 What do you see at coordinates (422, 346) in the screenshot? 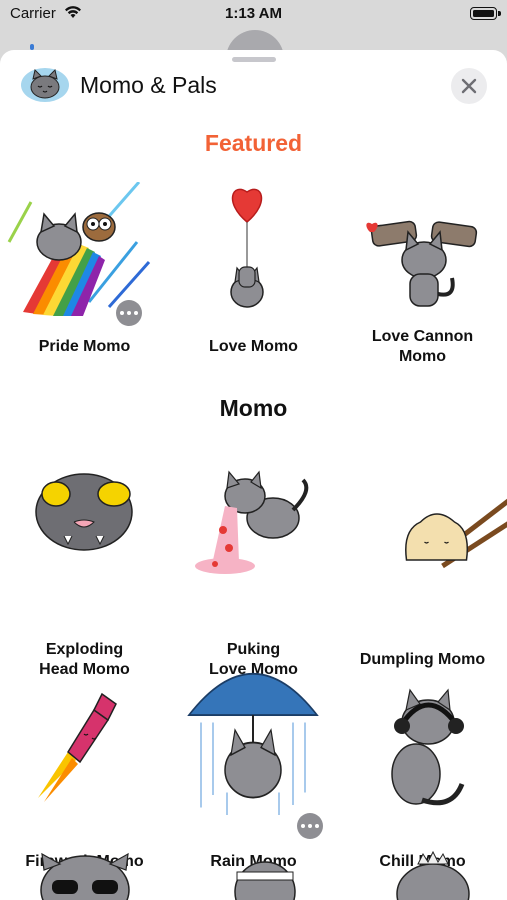
I see `sticker-name: Love Cannon Momo` at bounding box center [422, 346].